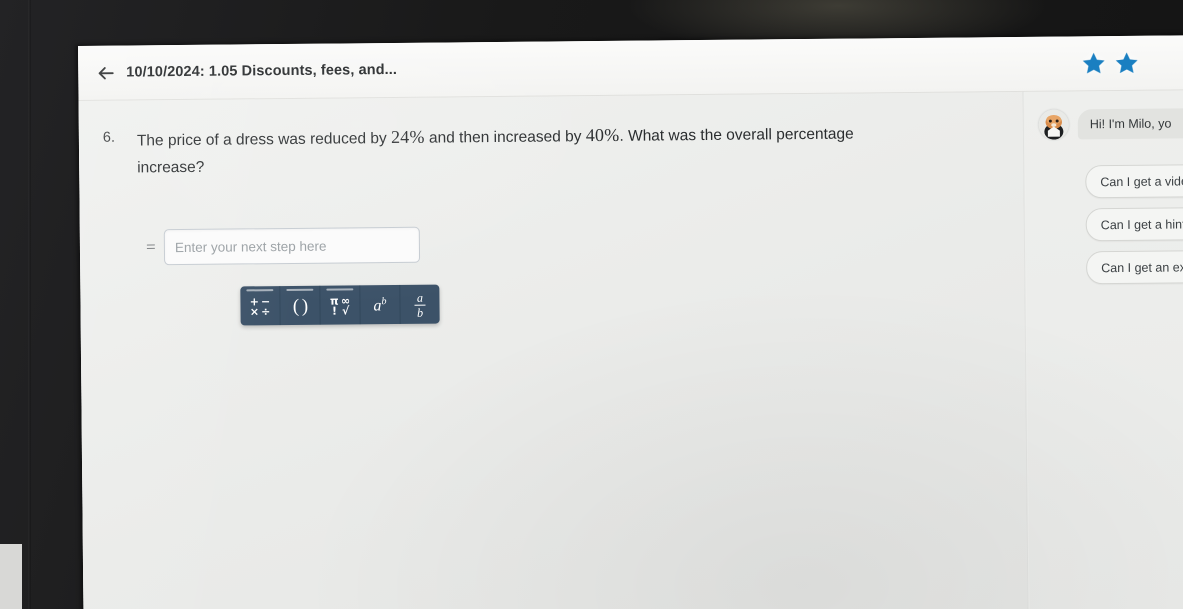  What do you see at coordinates (407, 136) in the screenshot?
I see `question-value-1: 24%` at bounding box center [407, 136].